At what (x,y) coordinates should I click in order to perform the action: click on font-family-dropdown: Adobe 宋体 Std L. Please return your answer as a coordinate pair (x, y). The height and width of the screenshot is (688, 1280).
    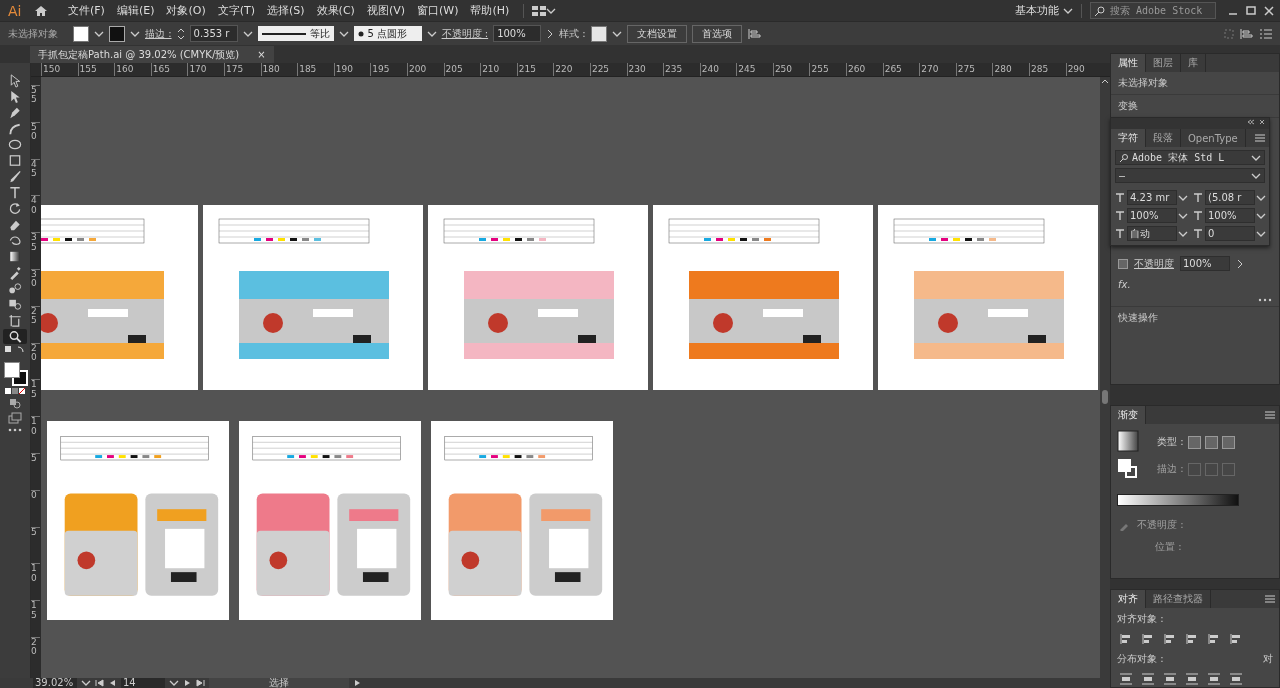
    Looking at the image, I should click on (1190, 157).